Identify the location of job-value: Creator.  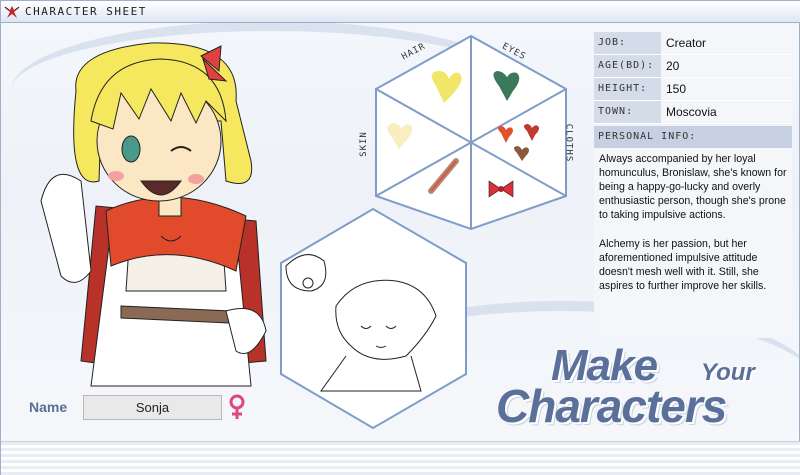
(726, 43).